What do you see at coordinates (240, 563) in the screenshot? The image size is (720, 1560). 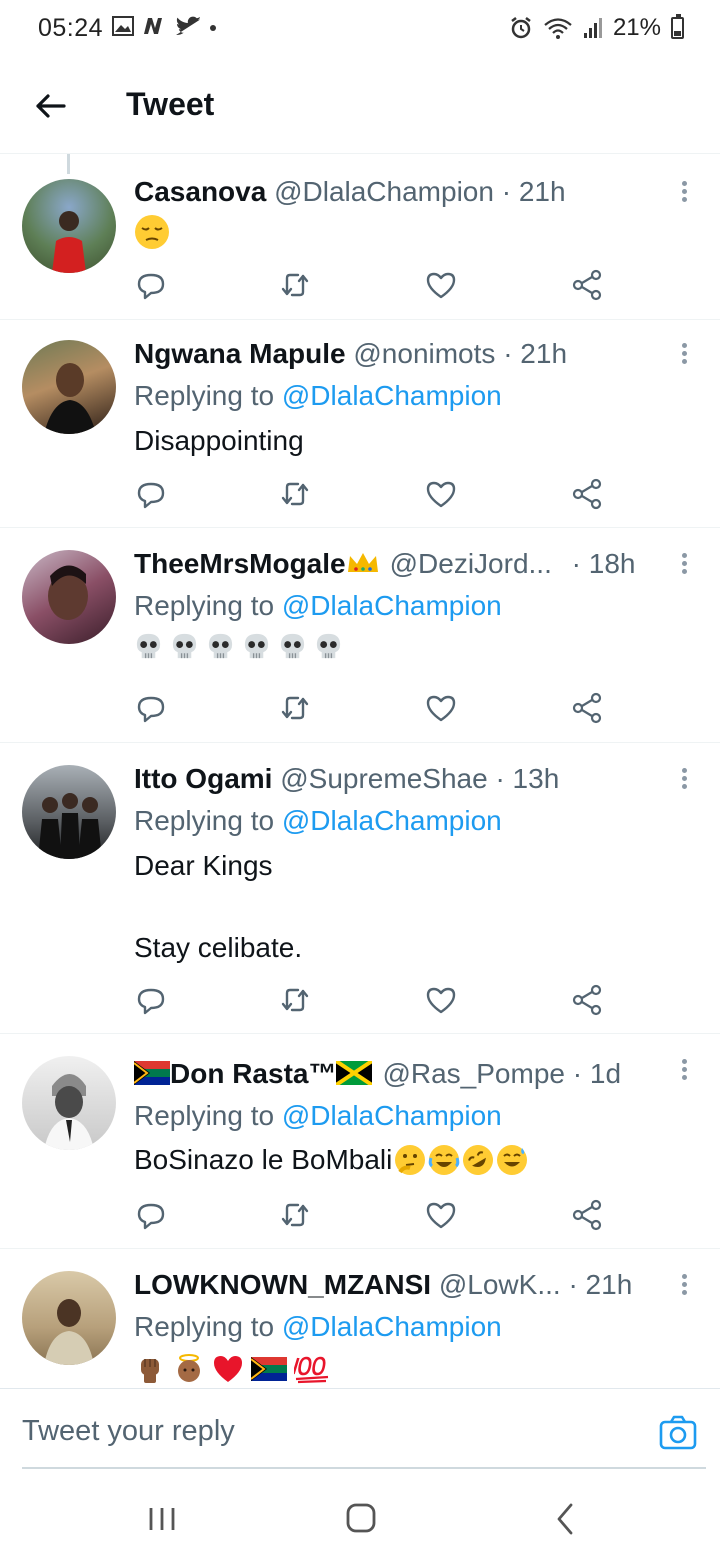 I see `display-name: TheeMrsMogale` at bounding box center [240, 563].